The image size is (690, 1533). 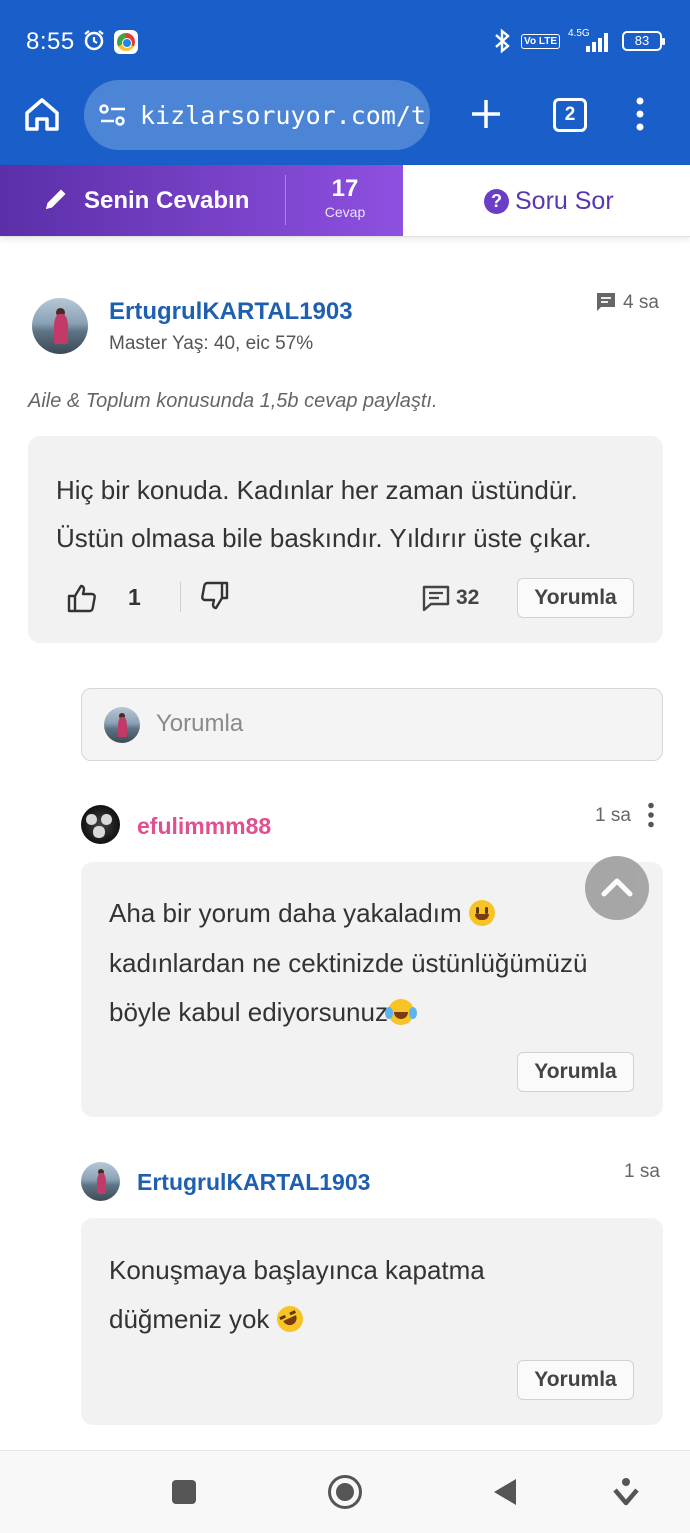 I want to click on divider, so click(x=180, y=597).